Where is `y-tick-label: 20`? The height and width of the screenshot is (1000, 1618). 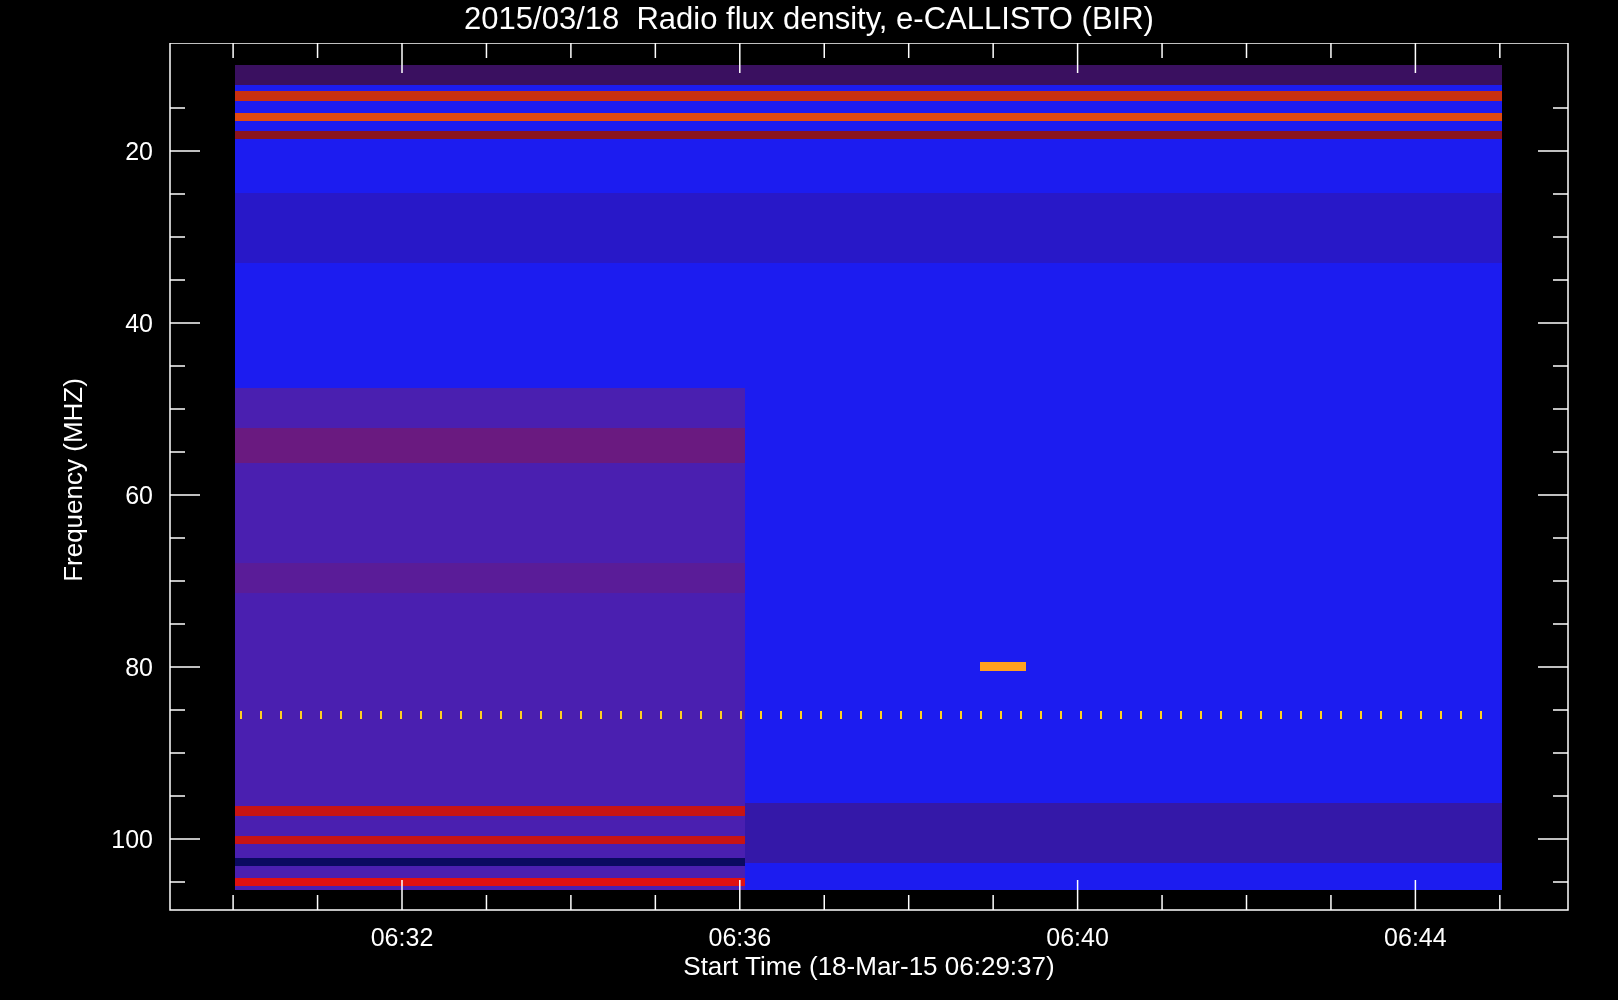 y-tick-label: 20 is located at coordinates (139, 151).